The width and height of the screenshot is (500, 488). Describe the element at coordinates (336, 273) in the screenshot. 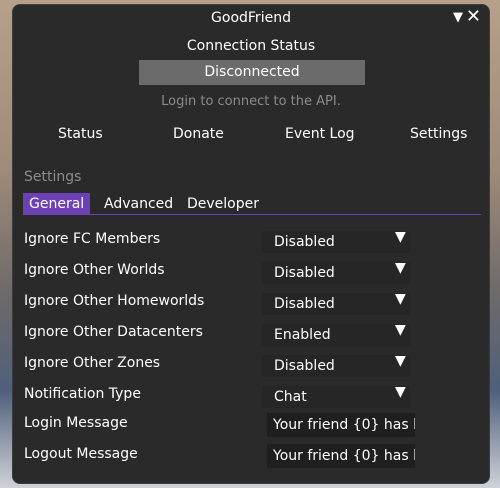

I see `ignore-other-worlds-select: Disabled` at that location.